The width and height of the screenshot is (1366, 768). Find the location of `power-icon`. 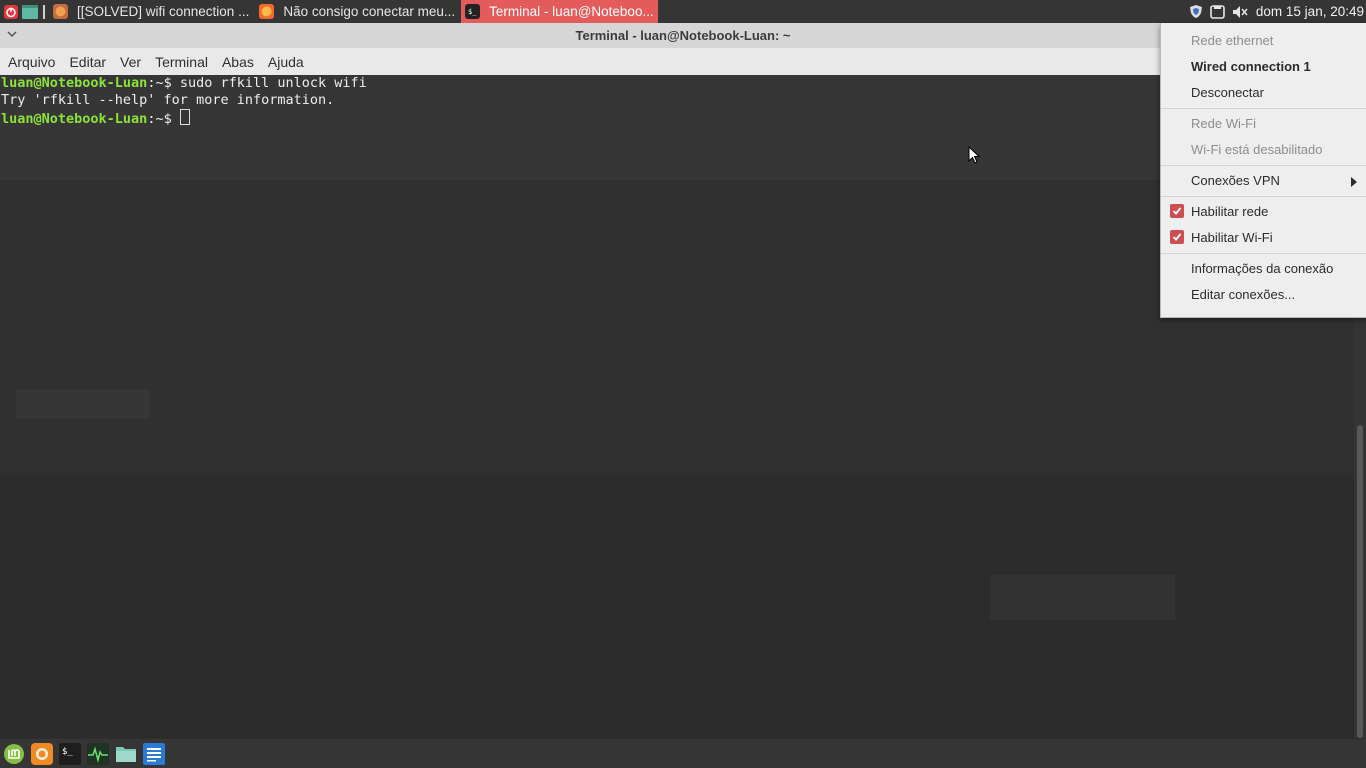

power-icon is located at coordinates (11, 12).